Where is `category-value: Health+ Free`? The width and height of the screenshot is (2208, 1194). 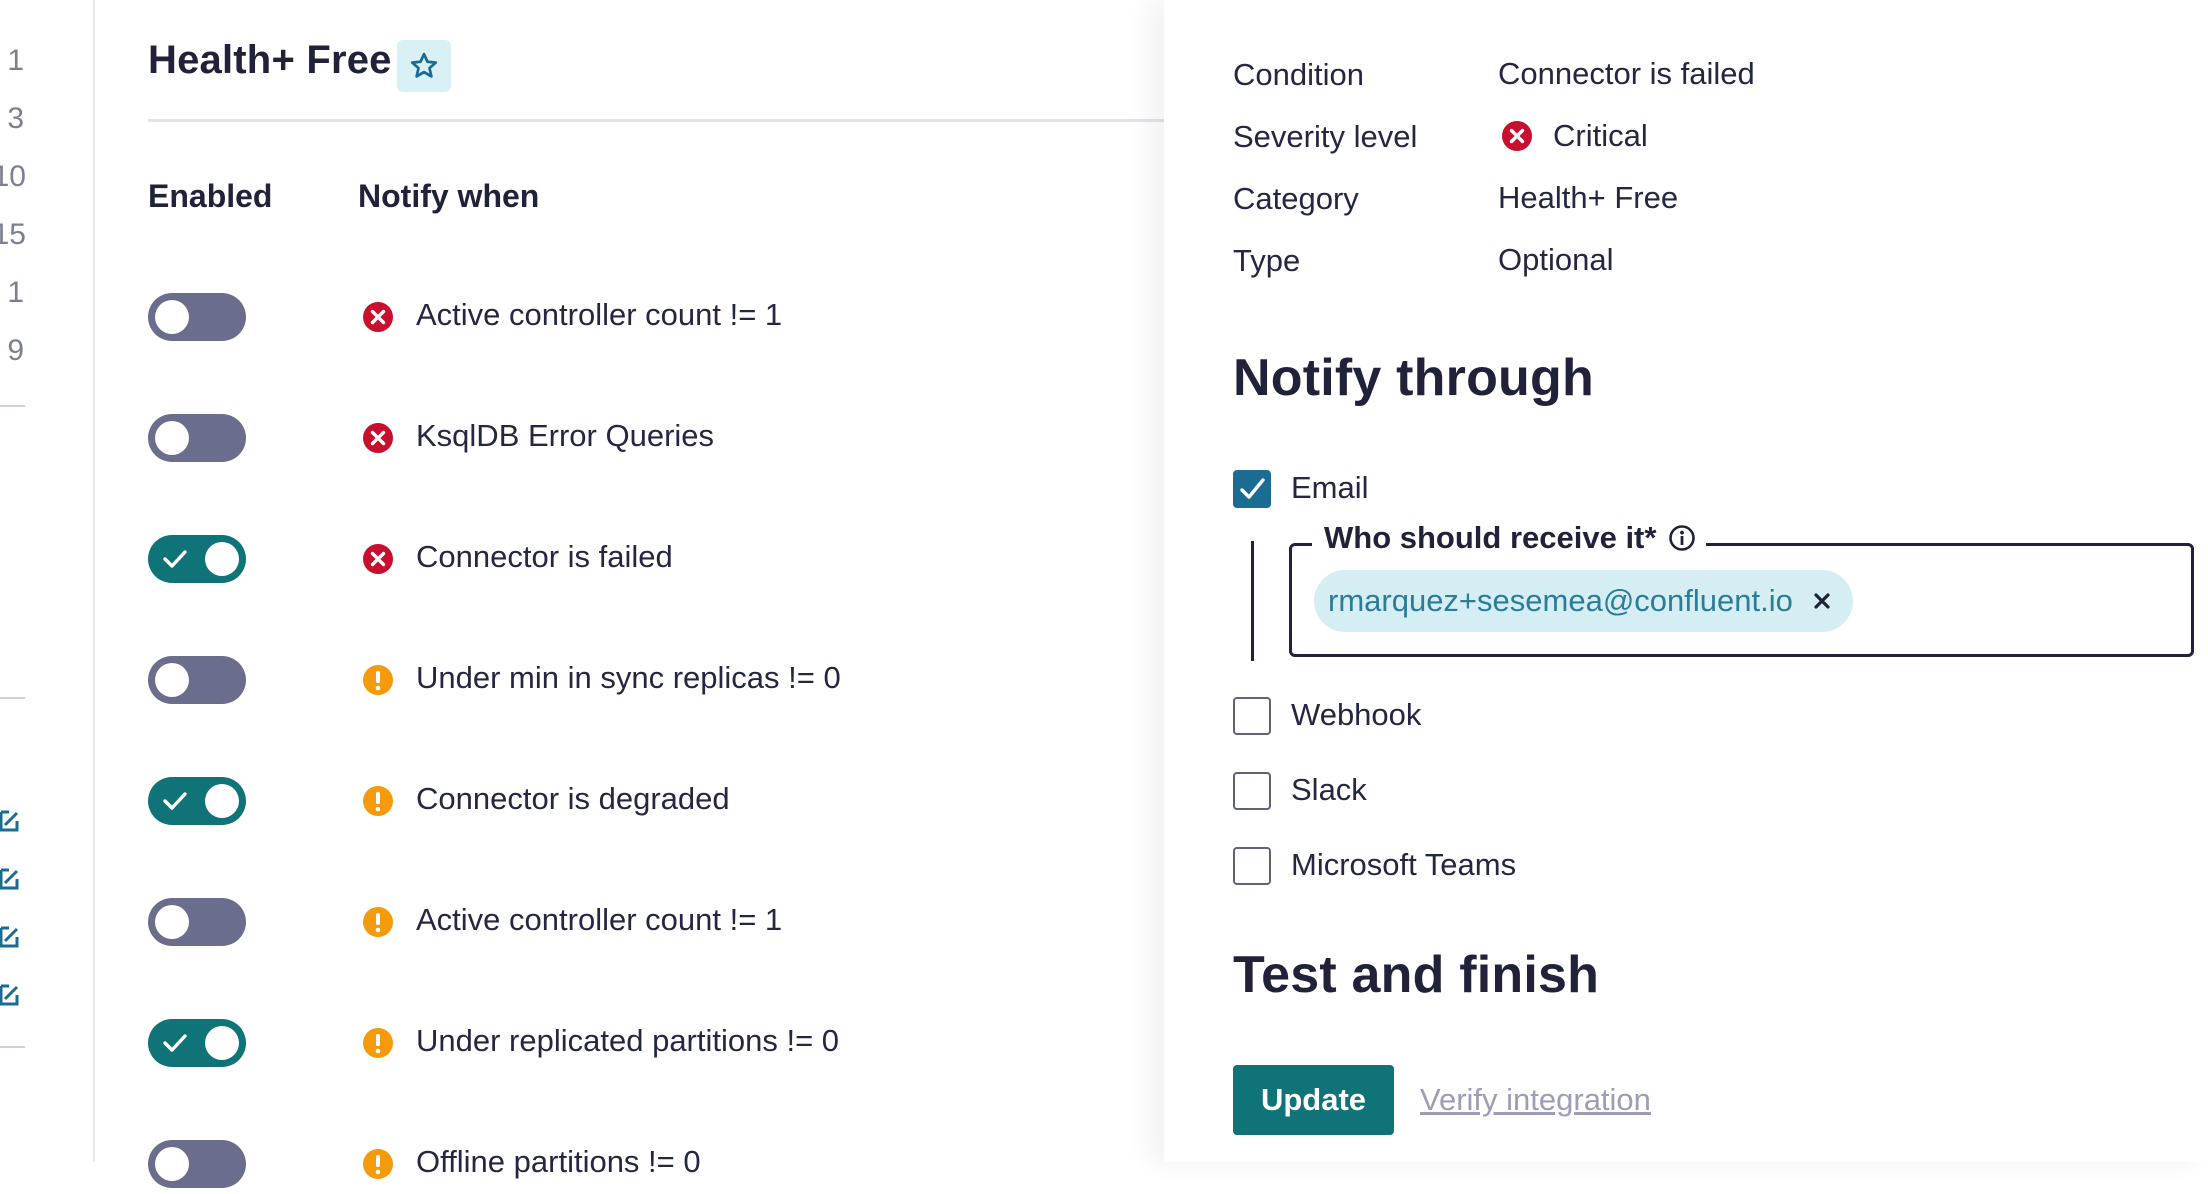 category-value: Health+ Free is located at coordinates (1588, 197).